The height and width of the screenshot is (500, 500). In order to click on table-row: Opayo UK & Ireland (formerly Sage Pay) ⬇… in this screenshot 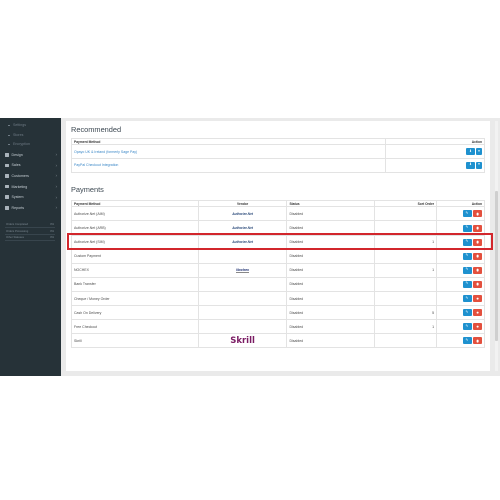, I will do `click(277, 151)`.